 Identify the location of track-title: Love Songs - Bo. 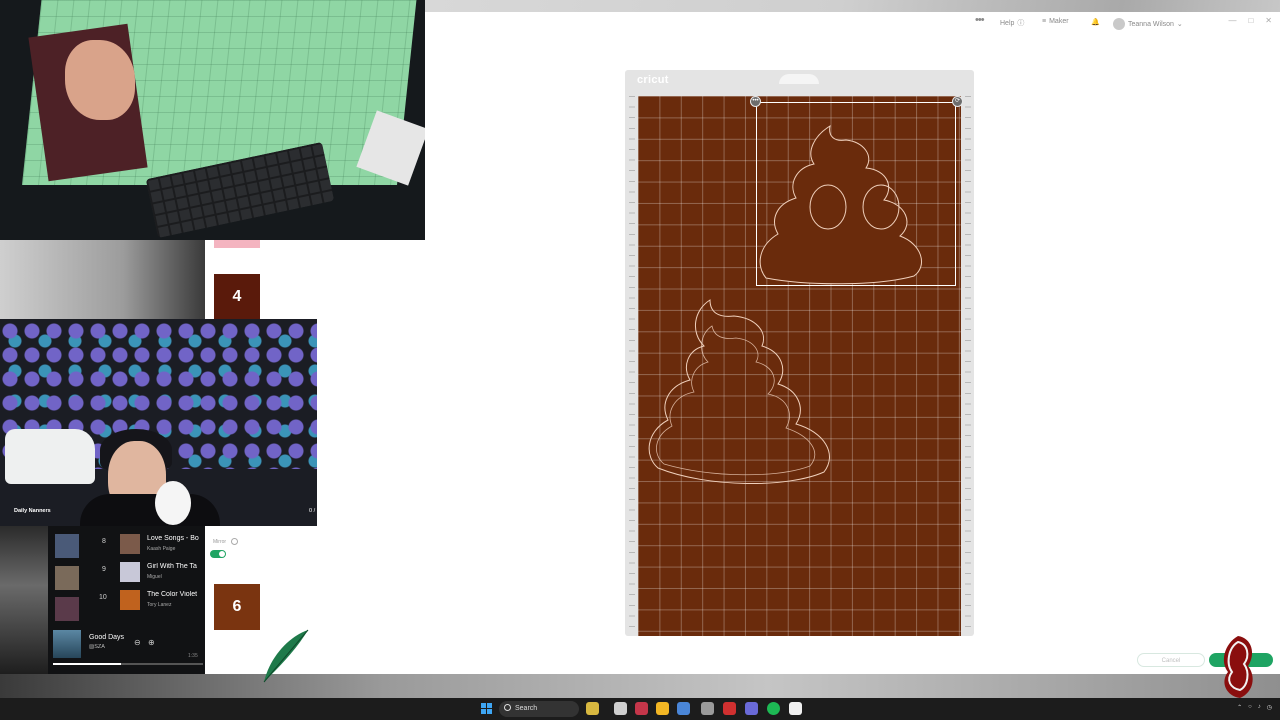
(173, 538).